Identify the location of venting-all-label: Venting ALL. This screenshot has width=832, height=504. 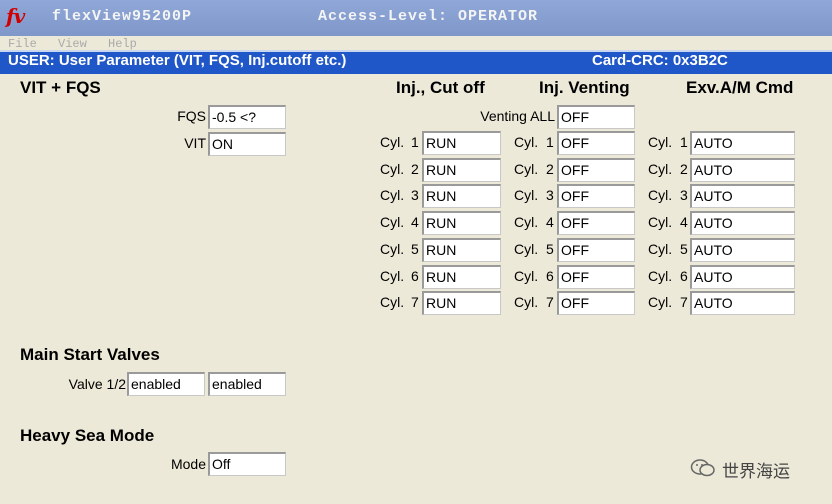
(517, 116).